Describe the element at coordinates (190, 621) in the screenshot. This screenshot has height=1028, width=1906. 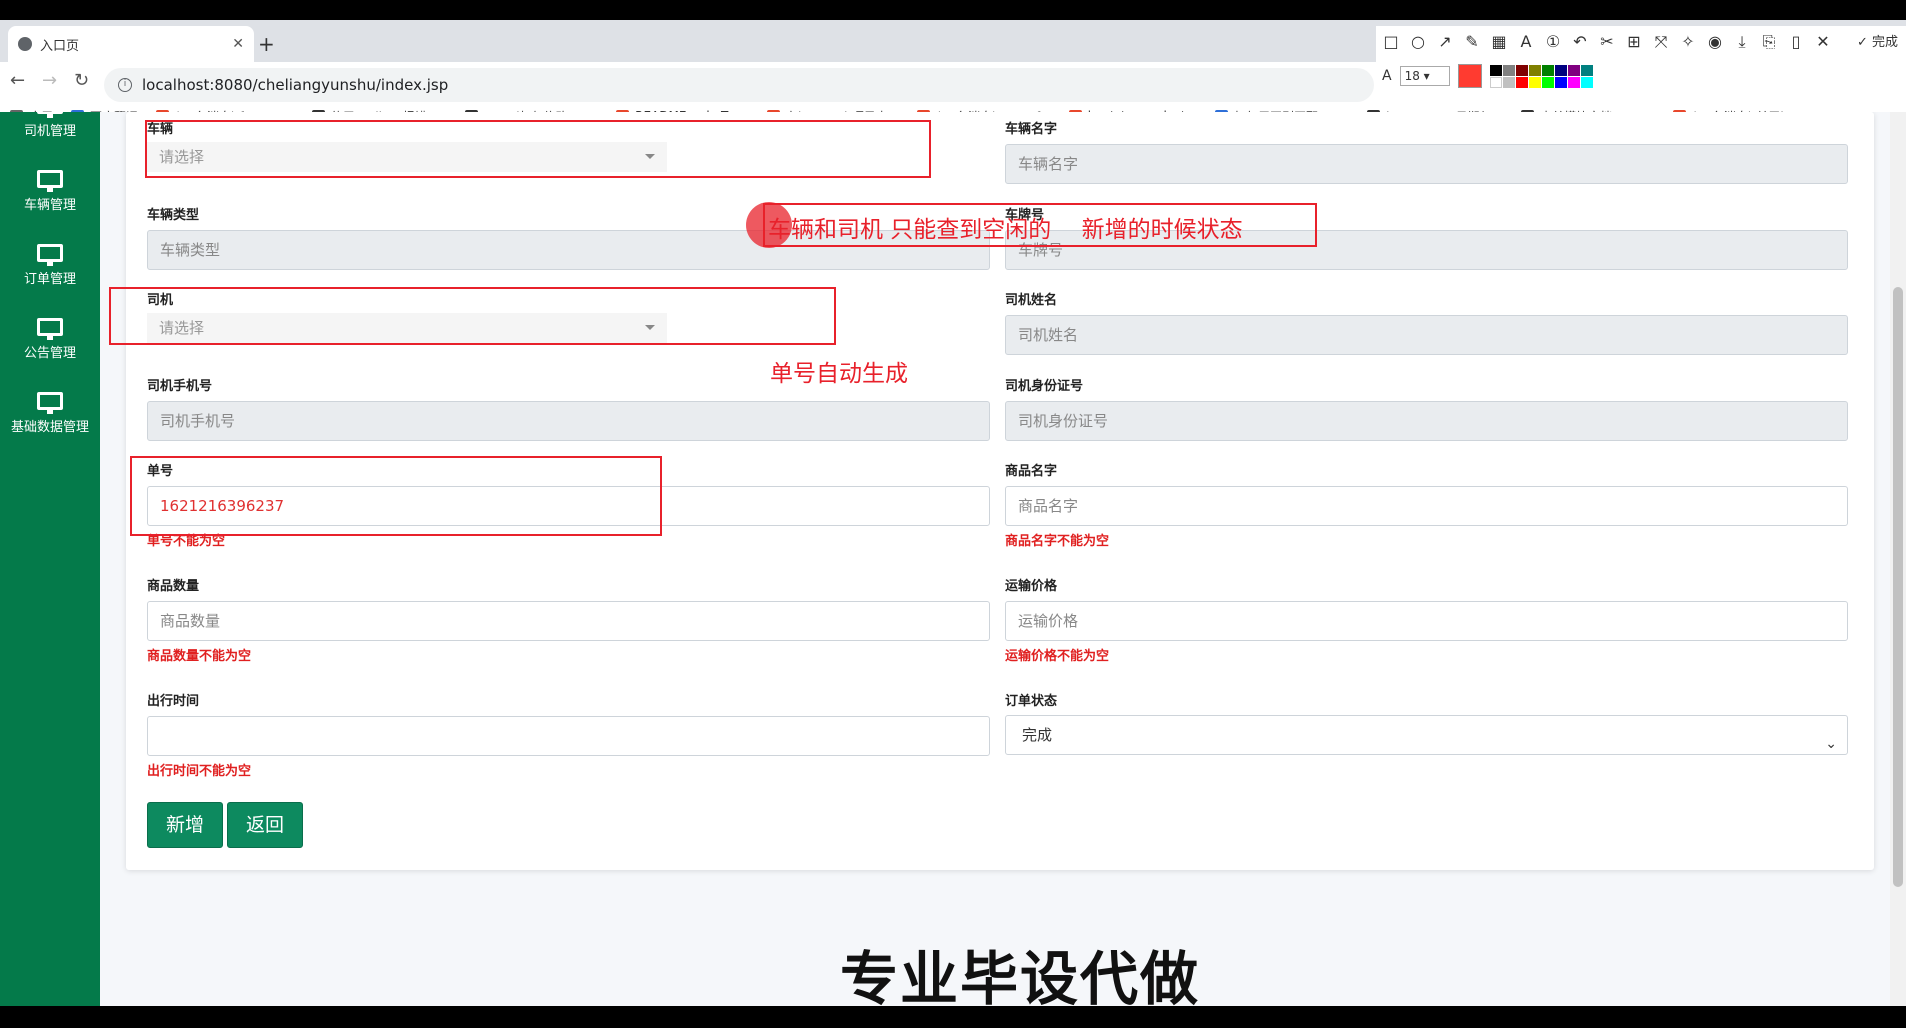
I see `goods-qty-placeholder: 商品数量` at that location.